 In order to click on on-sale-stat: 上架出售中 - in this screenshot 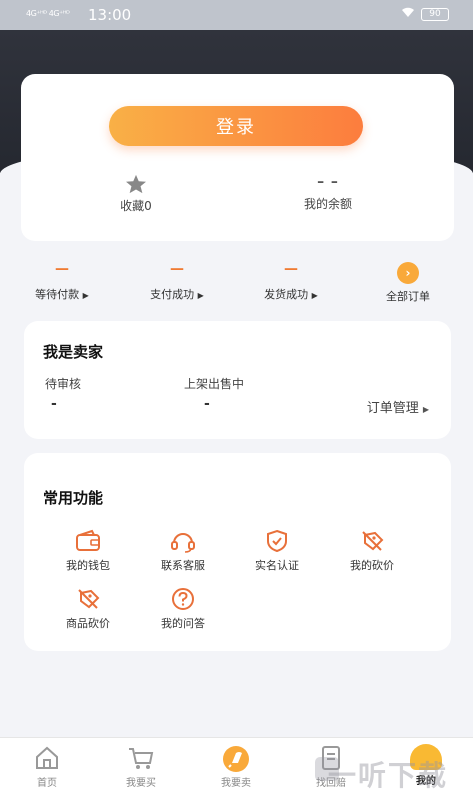, I will do `click(214, 393)`.